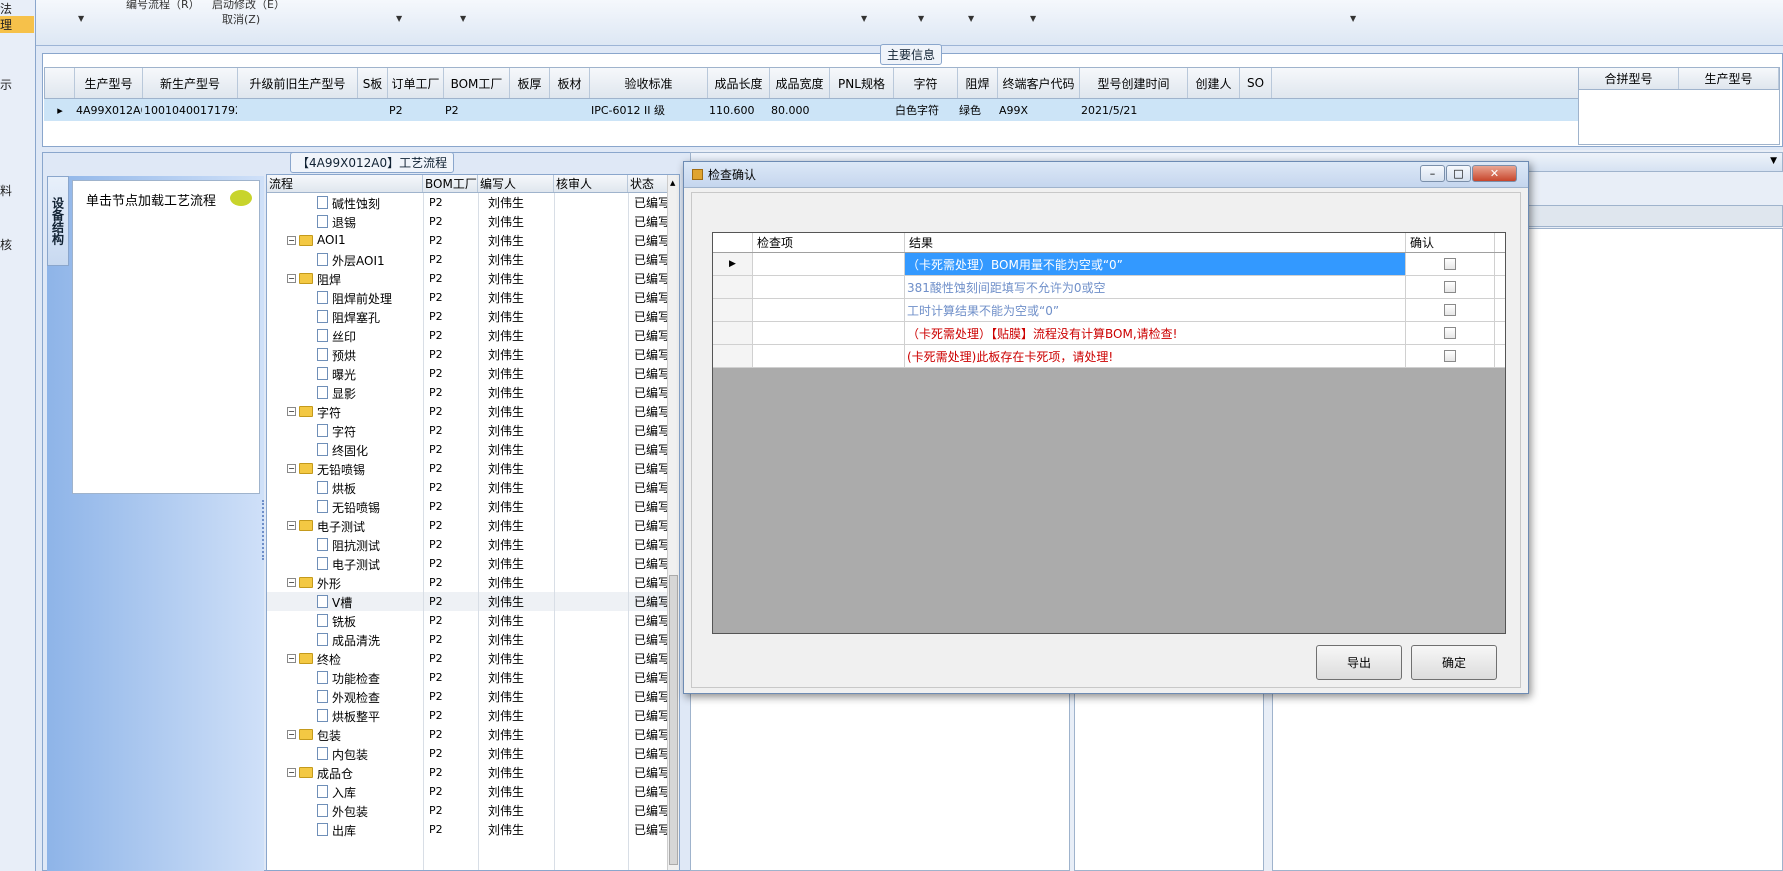 The width and height of the screenshot is (1783, 871). What do you see at coordinates (1359, 662) in the screenshot?
I see `export-button: 导出` at bounding box center [1359, 662].